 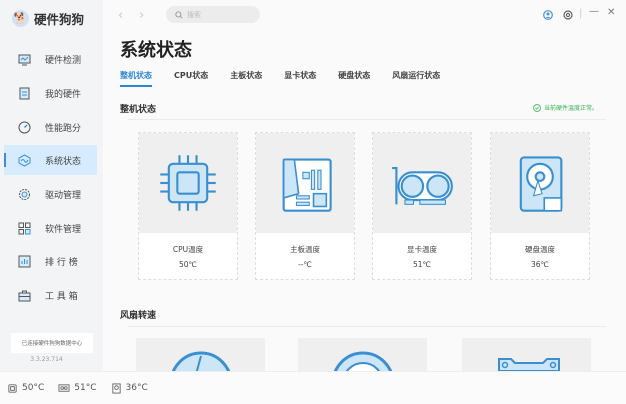 I want to click on search-placeholder: 搜索, so click(x=194, y=14).